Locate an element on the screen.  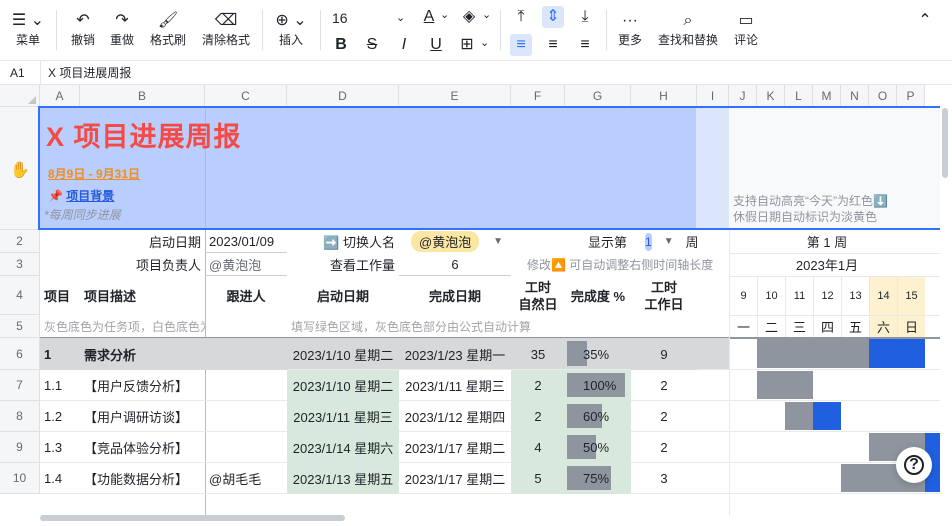
format-painter-button: 🖌 格式刷 is located at coordinates (168, 29).